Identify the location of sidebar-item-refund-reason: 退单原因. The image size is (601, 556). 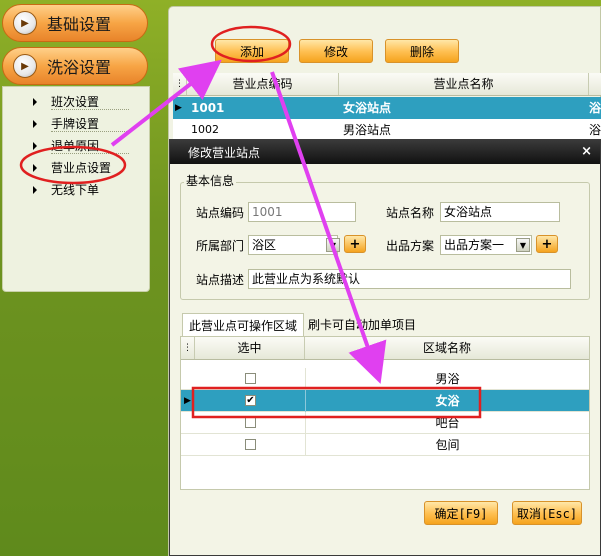
(66, 145).